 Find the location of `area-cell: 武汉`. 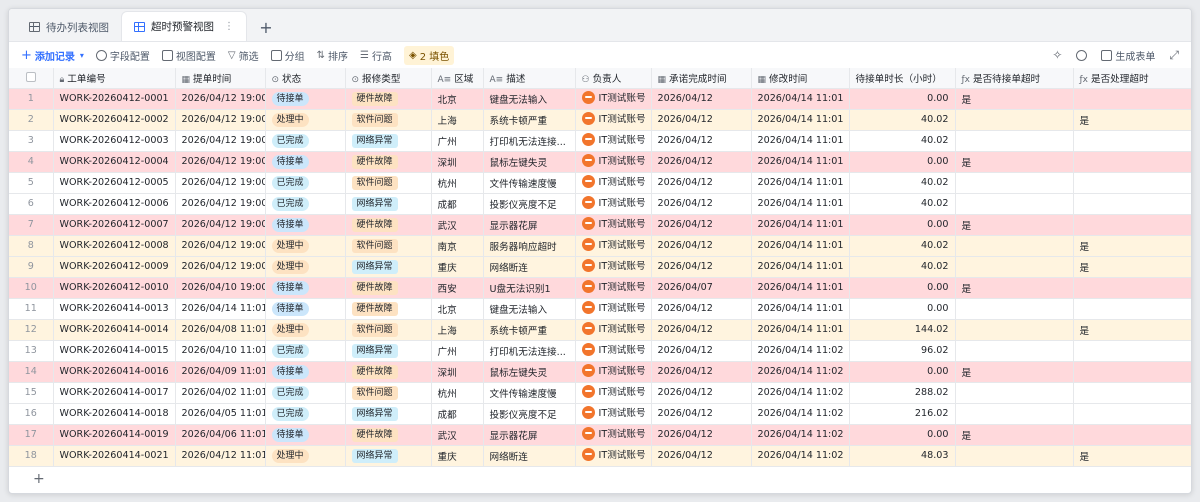

area-cell: 武汉 is located at coordinates (457, 435).